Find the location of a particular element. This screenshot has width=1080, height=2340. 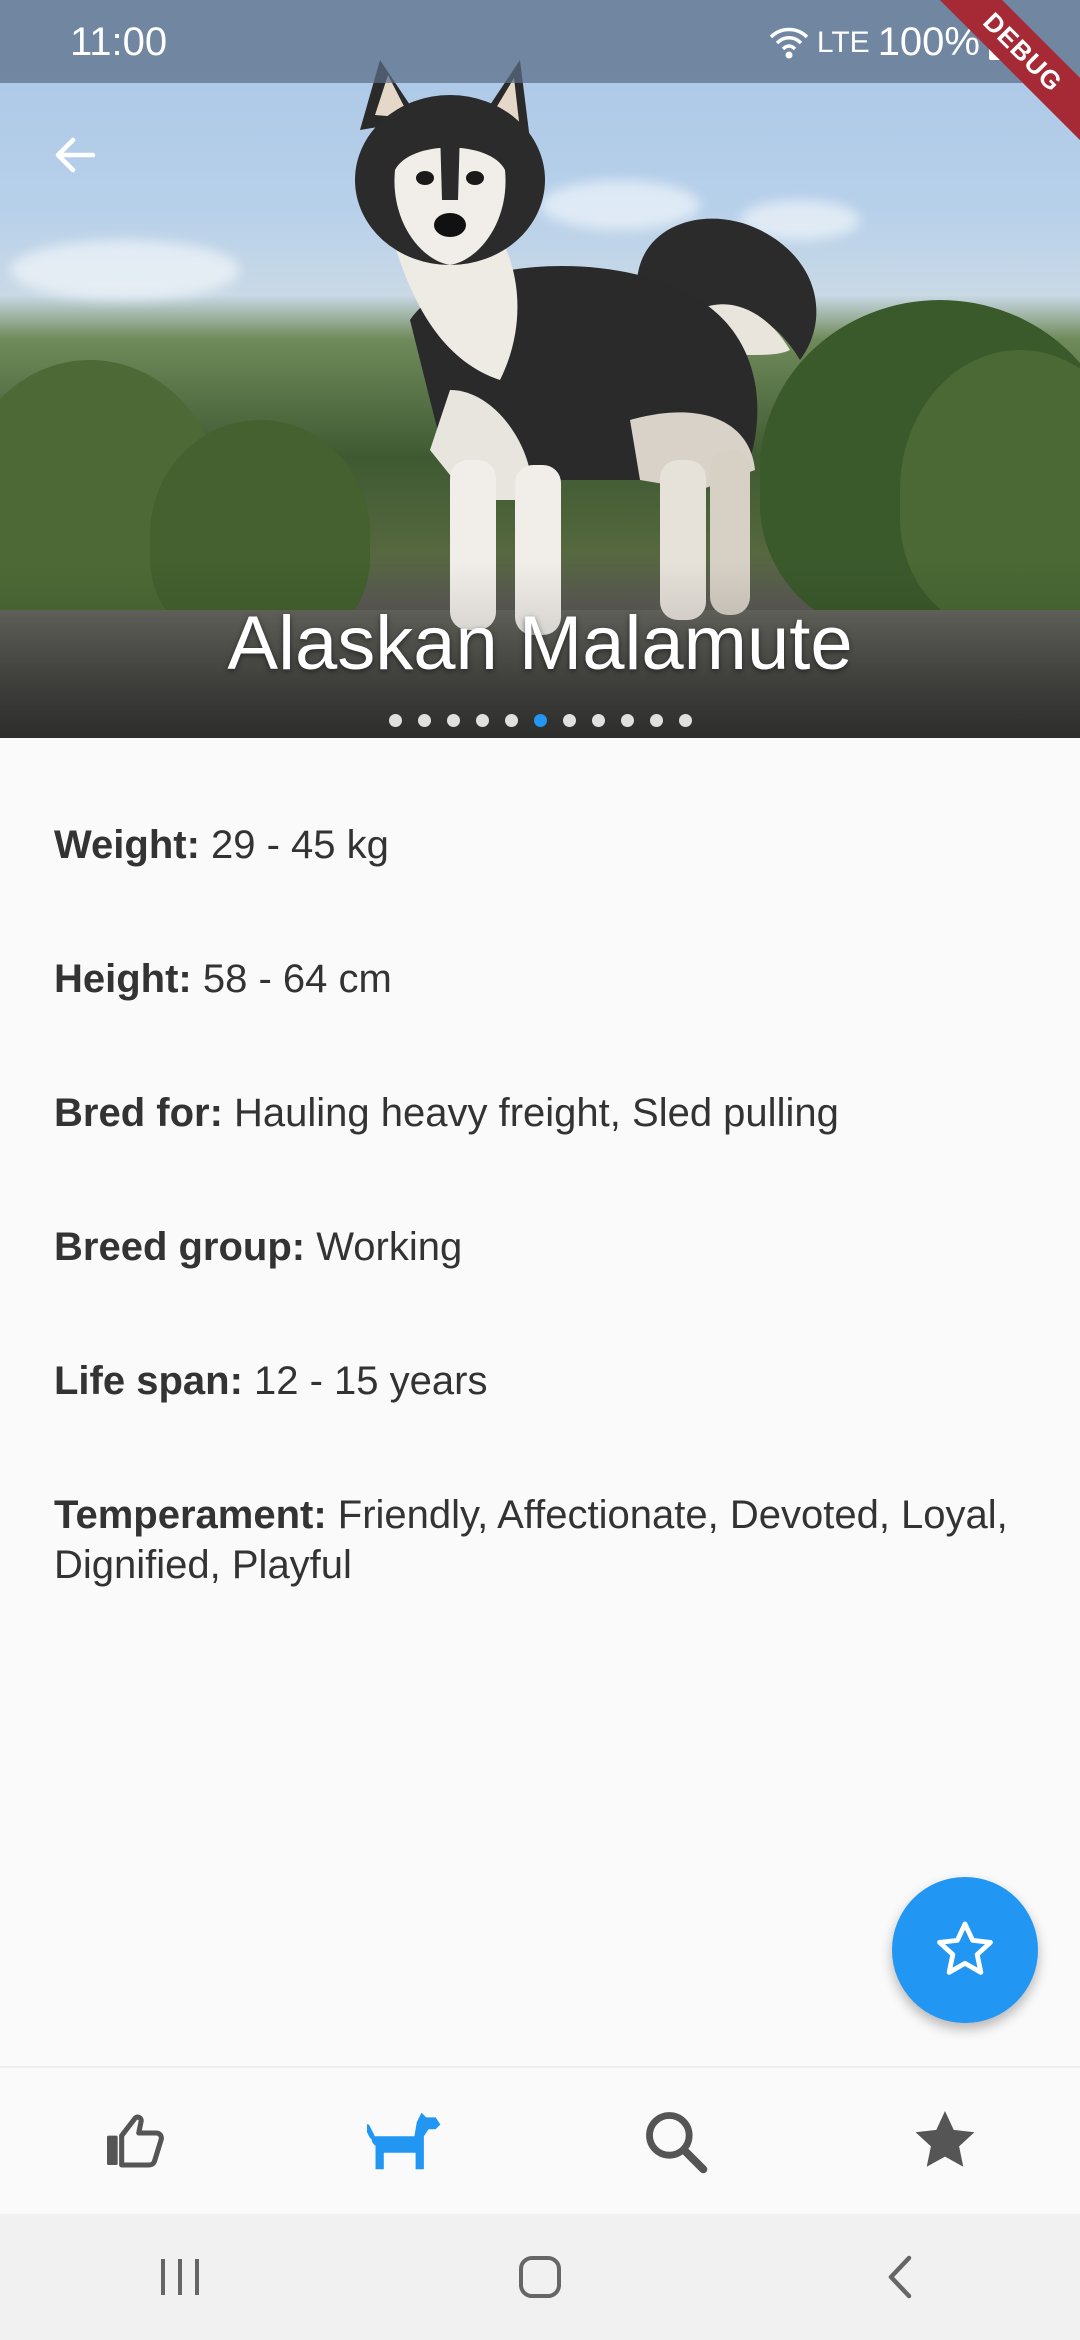

detail-value: Working is located at coordinates (384, 1247).